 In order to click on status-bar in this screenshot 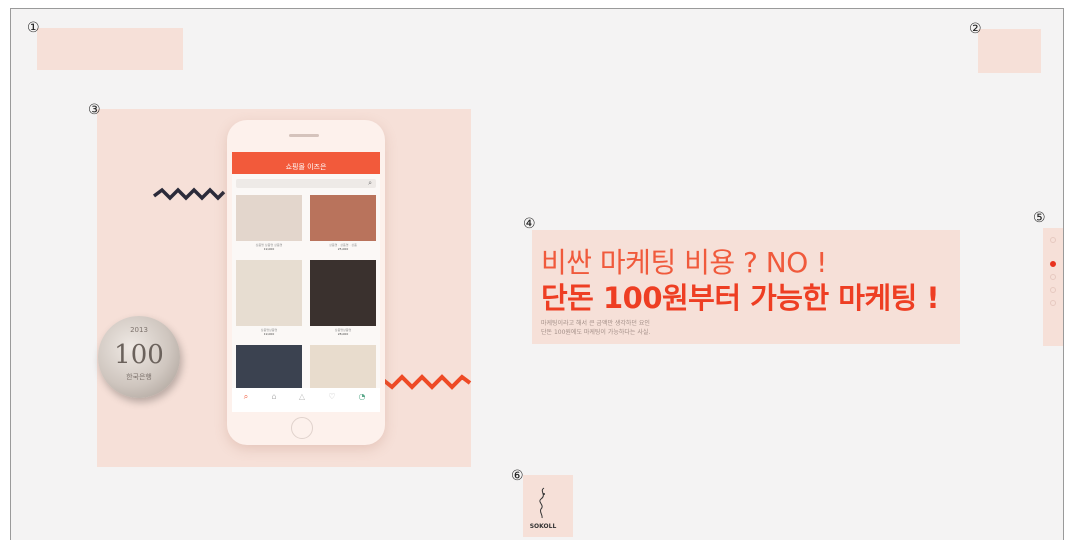, I will do `click(306, 156)`.